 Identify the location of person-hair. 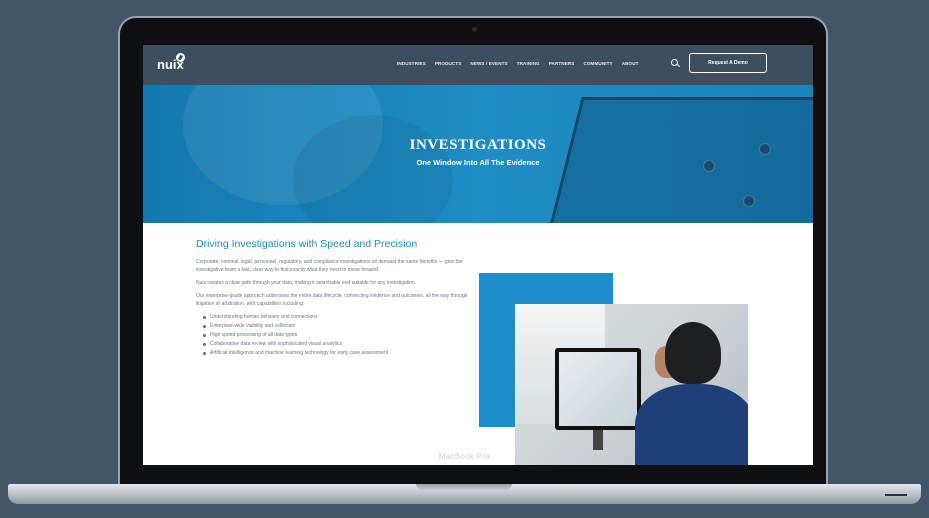
(693, 353).